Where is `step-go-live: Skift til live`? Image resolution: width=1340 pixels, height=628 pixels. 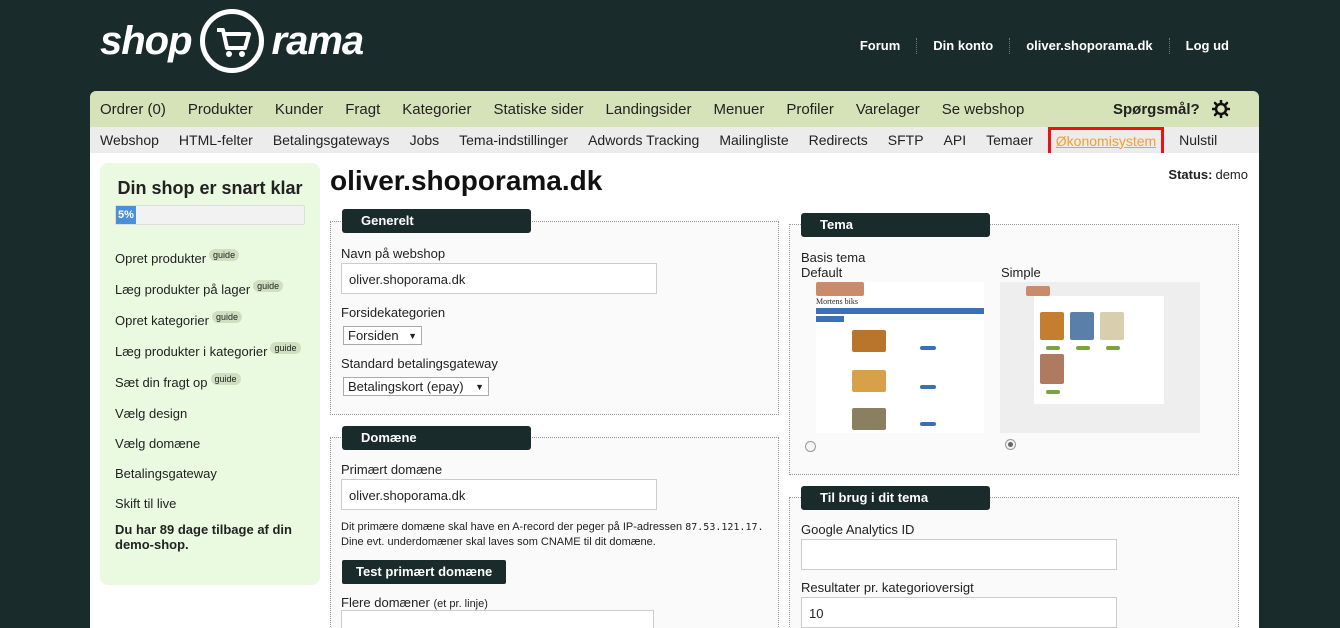
step-go-live: Skift til live is located at coordinates (210, 503).